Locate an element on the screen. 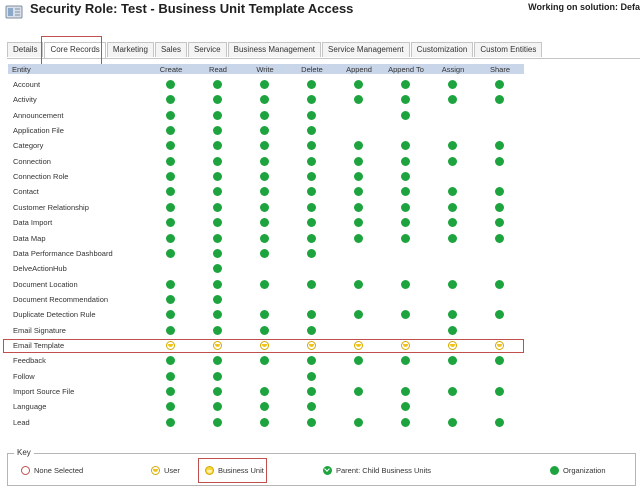 This screenshot has width=640, height=488. tab-sales: Sales is located at coordinates (170, 49).